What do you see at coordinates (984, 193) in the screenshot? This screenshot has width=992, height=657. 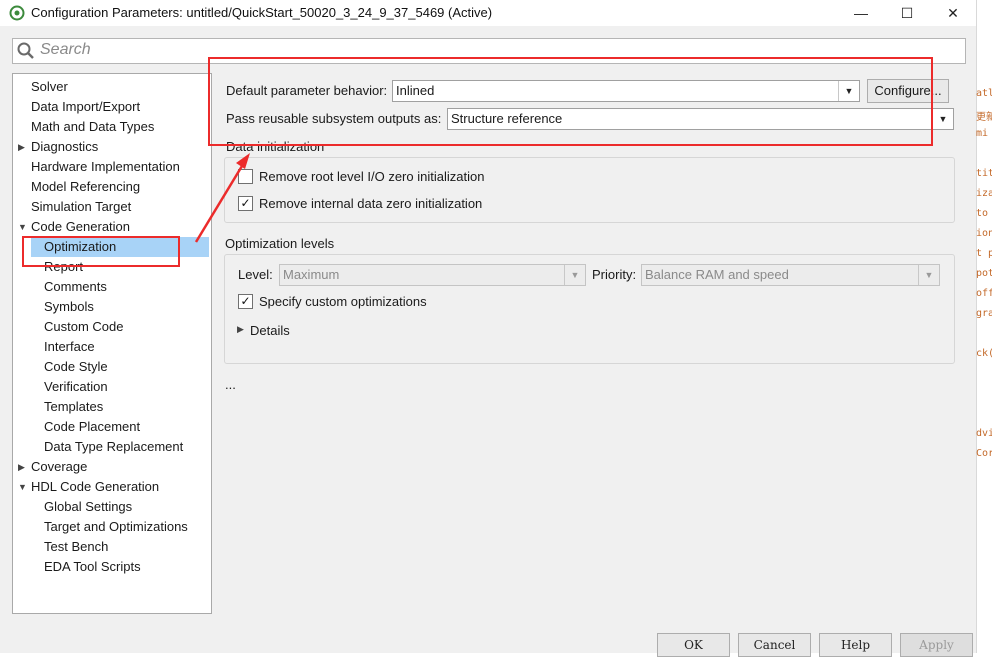 I see `bg-code-fragment: iza` at bounding box center [984, 193].